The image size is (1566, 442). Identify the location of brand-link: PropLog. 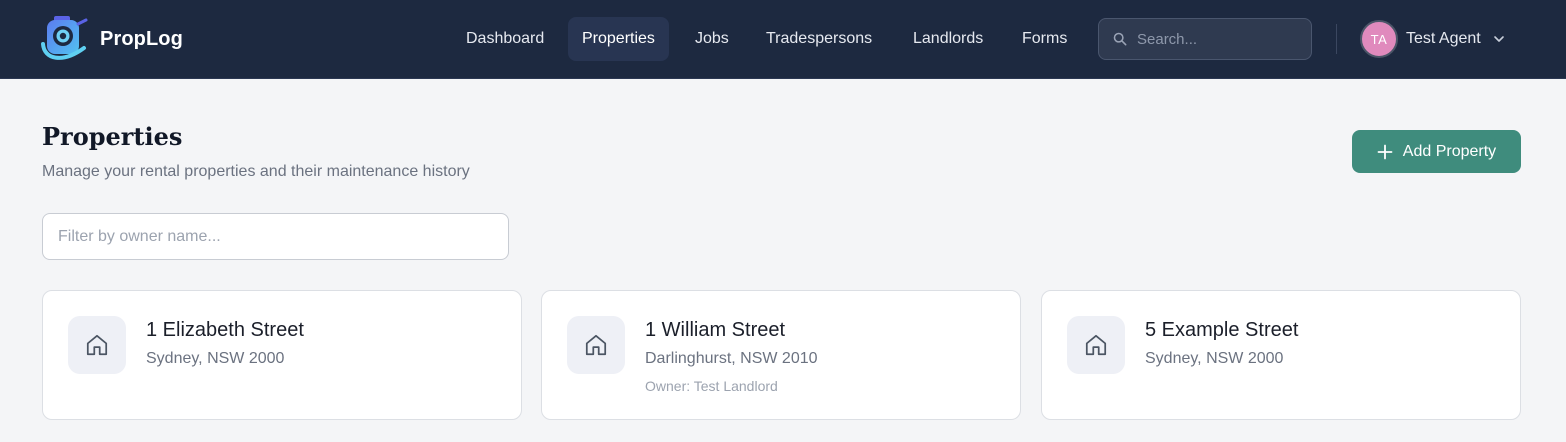
(111, 39).